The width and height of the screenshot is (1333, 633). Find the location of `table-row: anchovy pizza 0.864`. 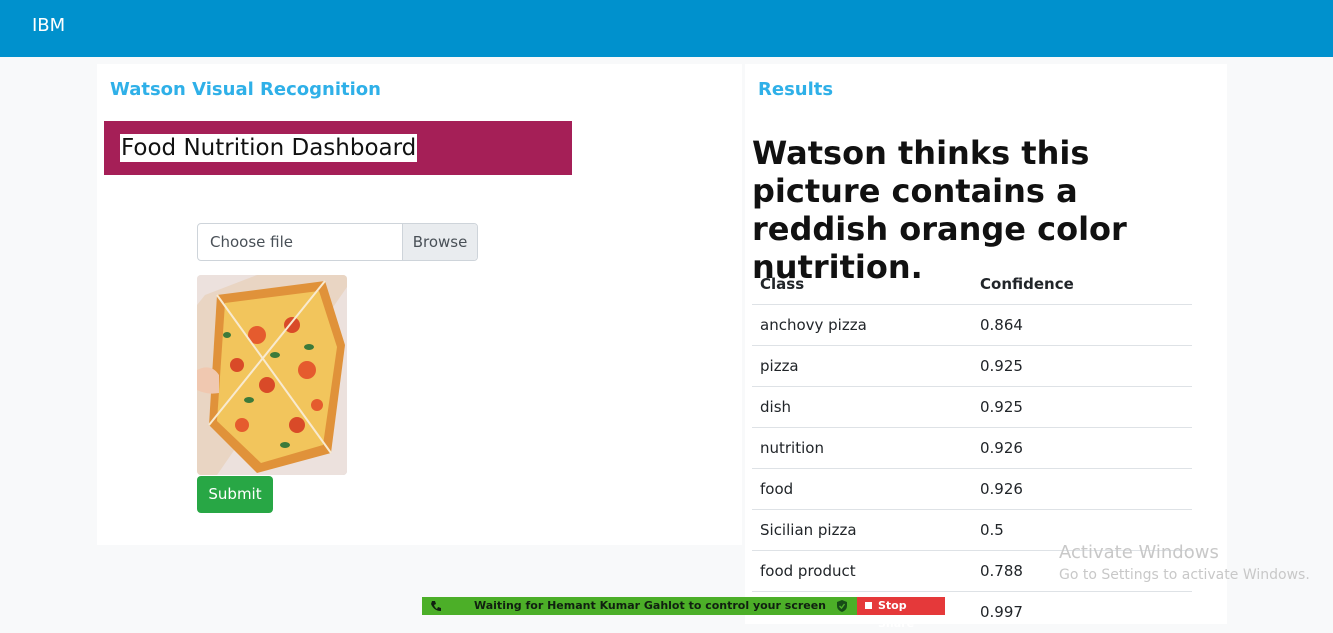

table-row: anchovy pizza 0.864 is located at coordinates (972, 325).